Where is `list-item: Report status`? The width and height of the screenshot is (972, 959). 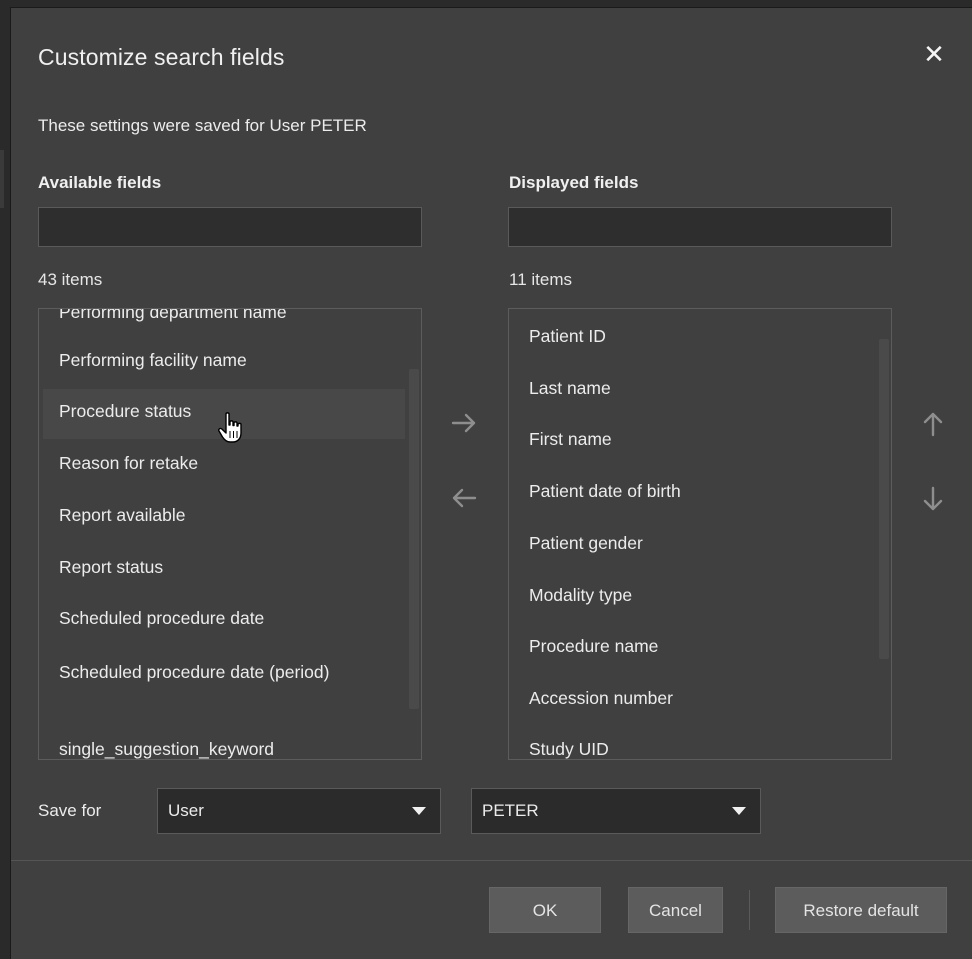
list-item: Report status is located at coordinates (224, 567).